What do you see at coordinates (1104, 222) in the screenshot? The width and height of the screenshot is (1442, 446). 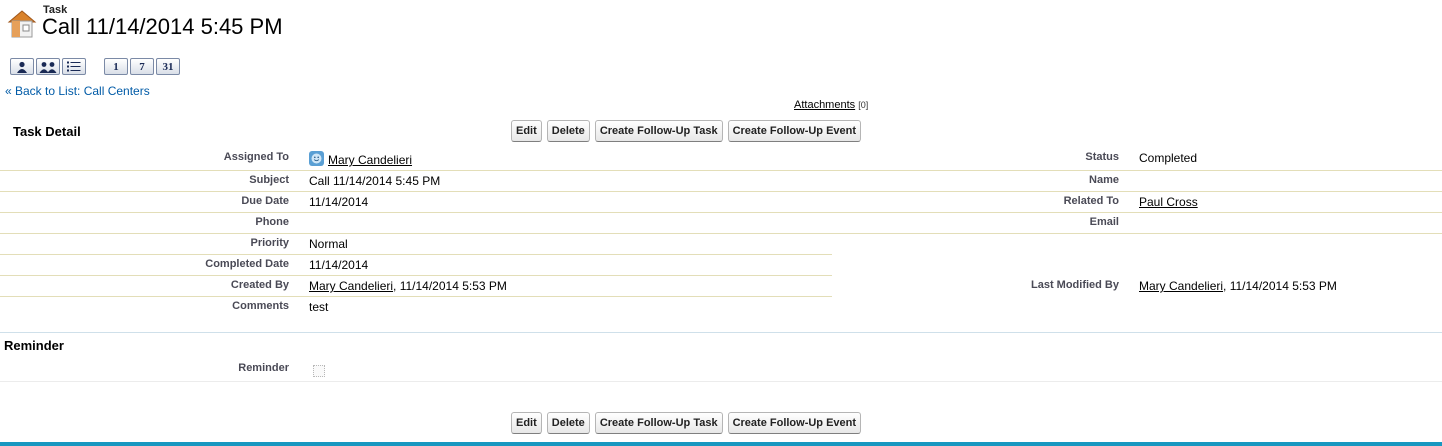 I see `email-label: Email` at bounding box center [1104, 222].